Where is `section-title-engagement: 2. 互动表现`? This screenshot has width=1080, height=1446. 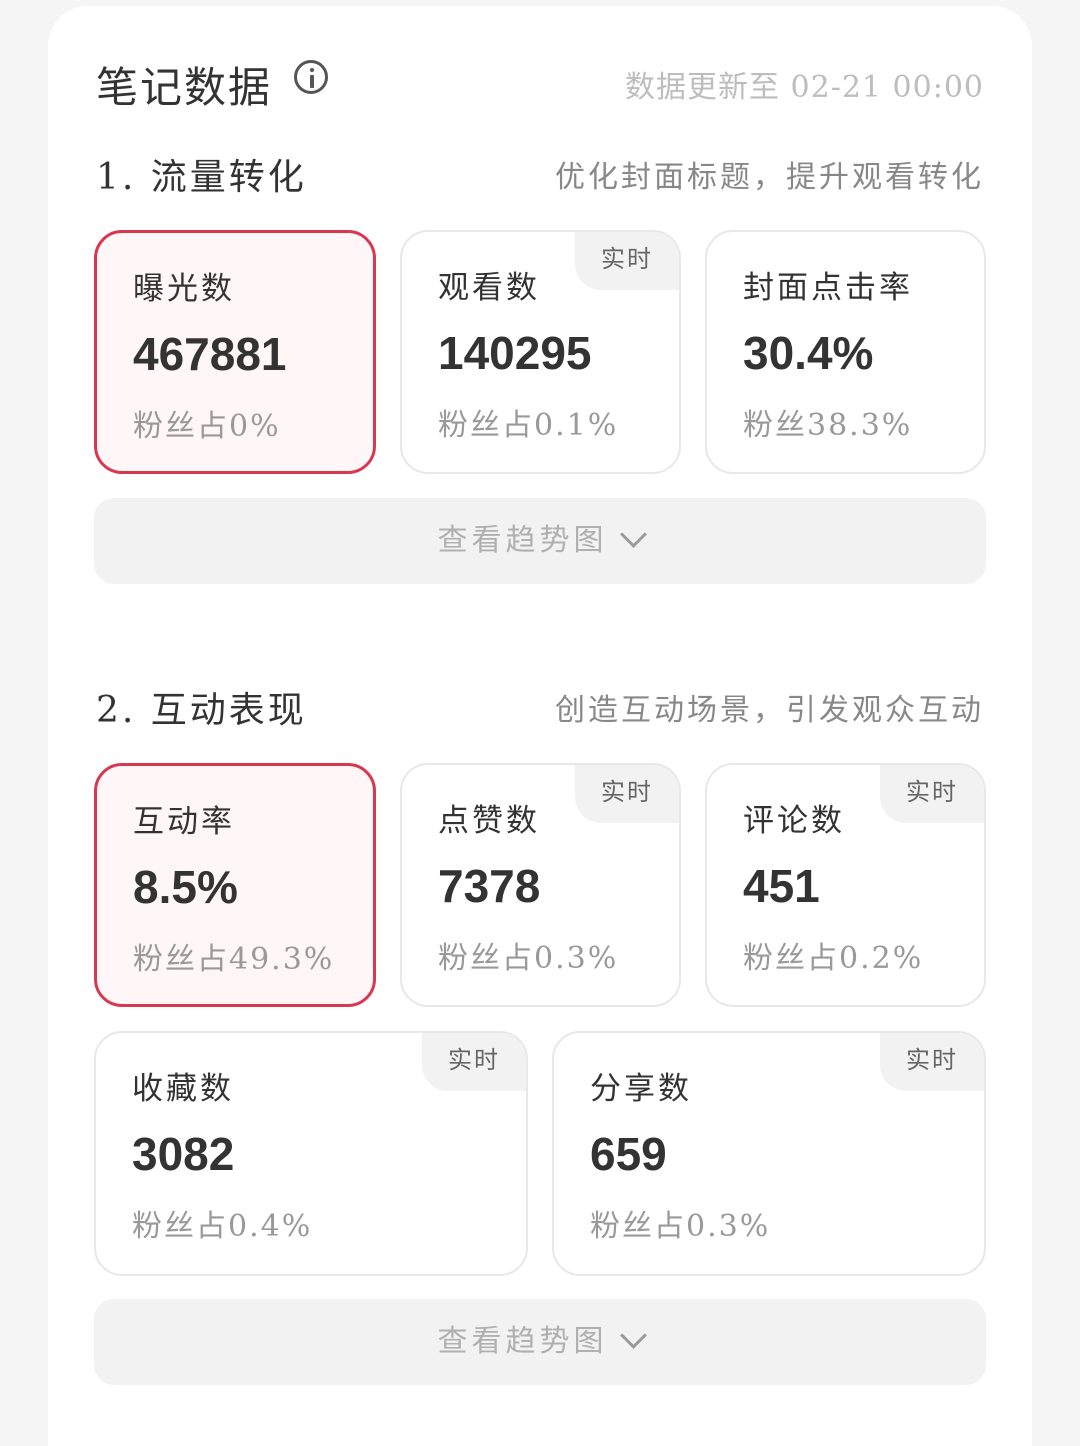
section-title-engagement: 2. 互动表现 is located at coordinates (201, 710).